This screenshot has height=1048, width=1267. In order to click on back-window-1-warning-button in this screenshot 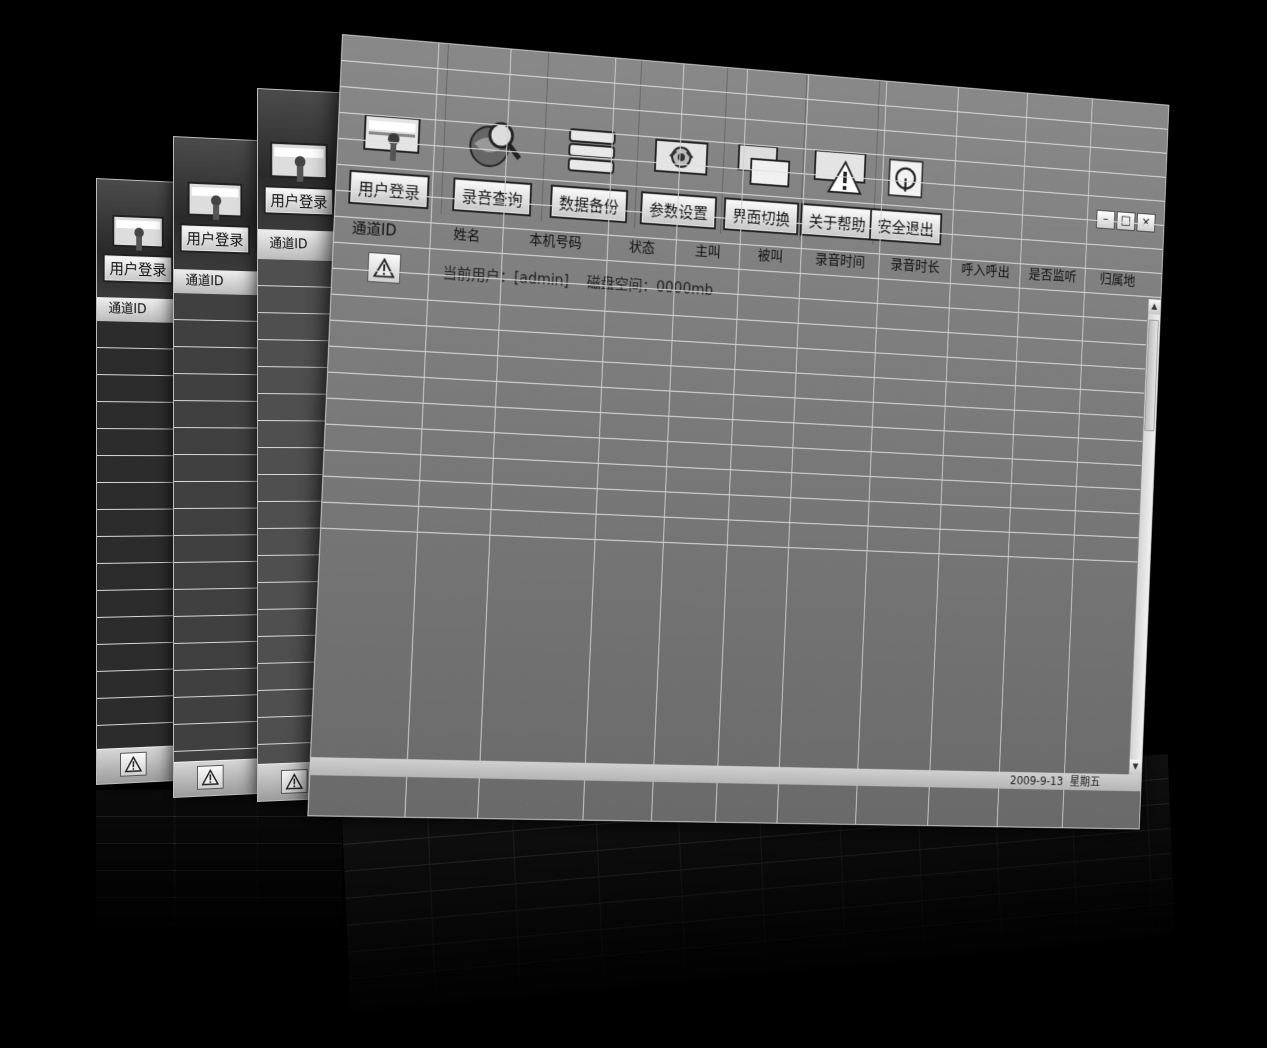, I will do `click(133, 764)`.